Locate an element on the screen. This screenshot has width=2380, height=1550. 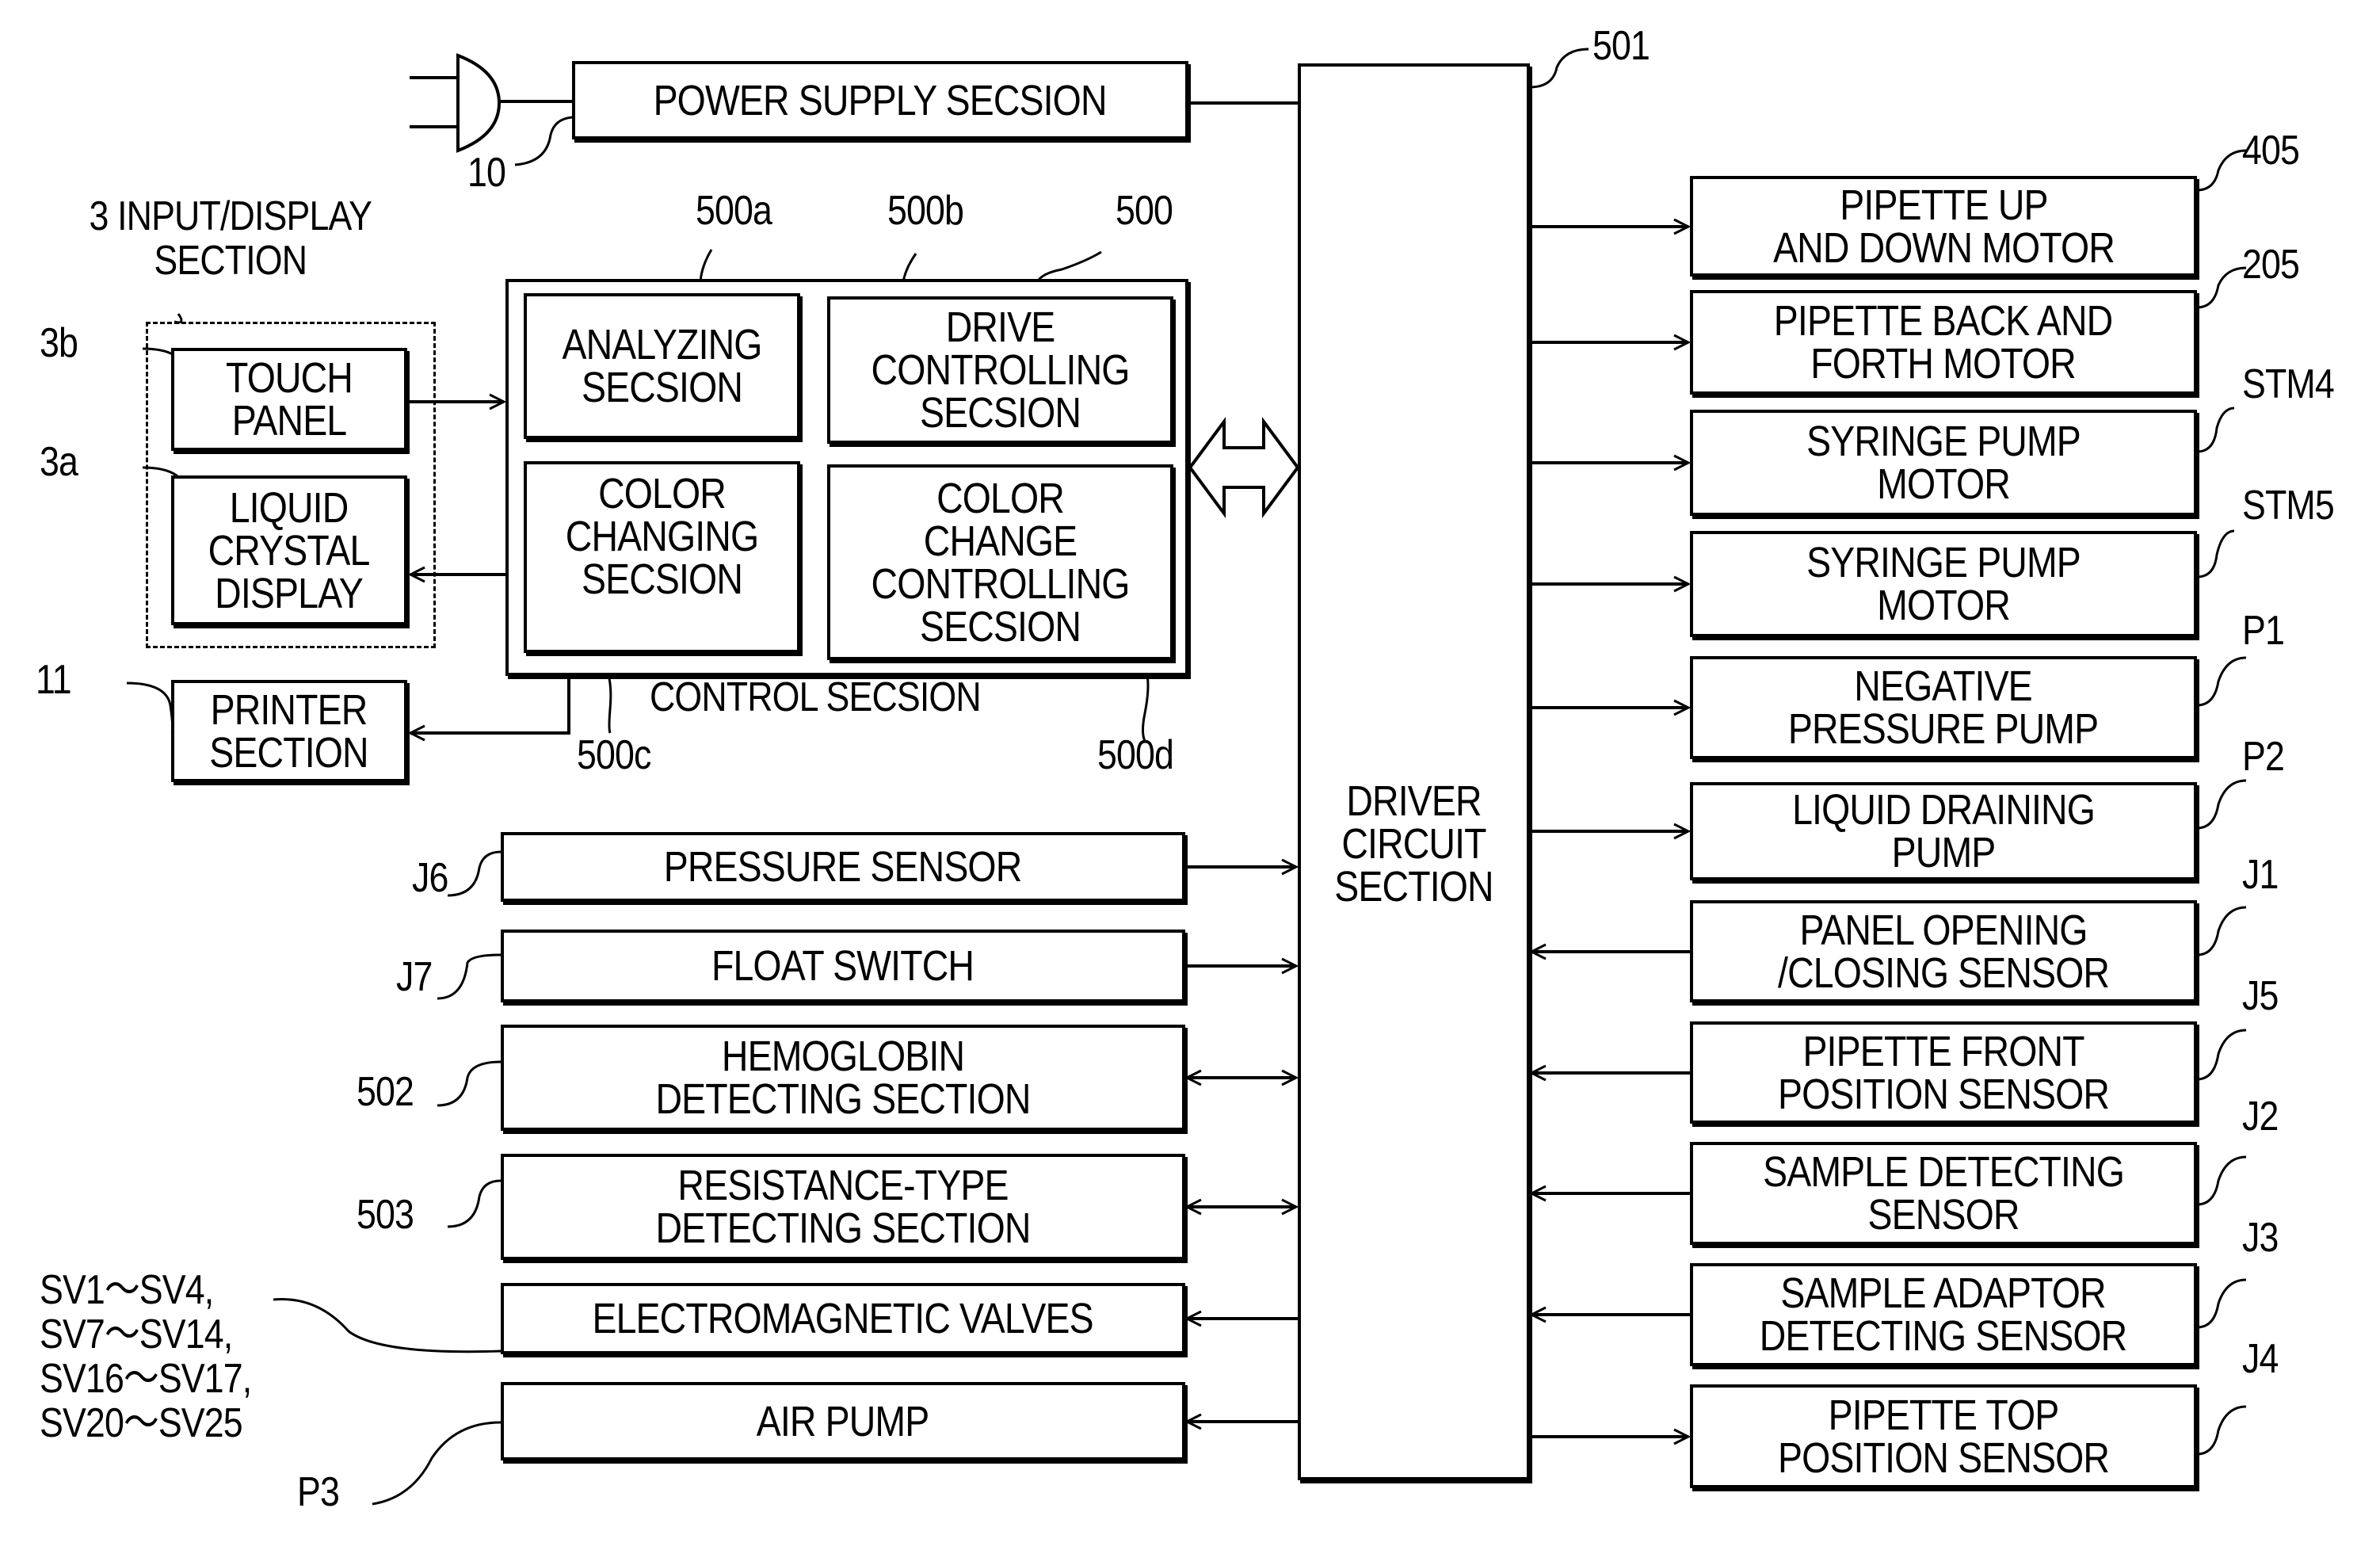
right-device-box: PIPETTE UP AND DOWN MOTOR is located at coordinates (1943, 226).